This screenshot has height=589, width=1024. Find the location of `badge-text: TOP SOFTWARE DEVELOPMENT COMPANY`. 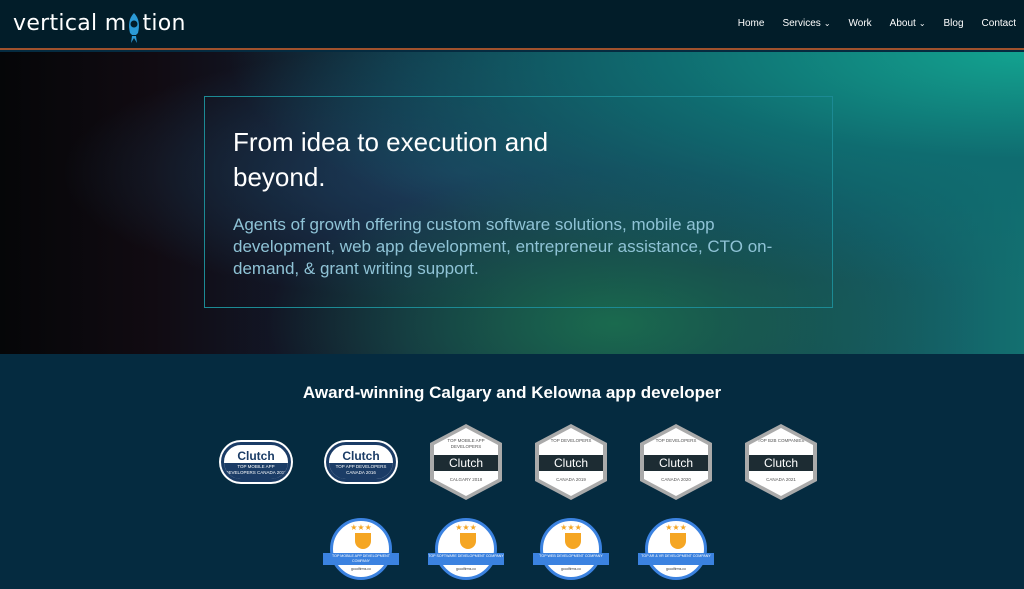

badge-text: TOP SOFTWARE DEVELOPMENT COMPANY is located at coordinates (466, 559).